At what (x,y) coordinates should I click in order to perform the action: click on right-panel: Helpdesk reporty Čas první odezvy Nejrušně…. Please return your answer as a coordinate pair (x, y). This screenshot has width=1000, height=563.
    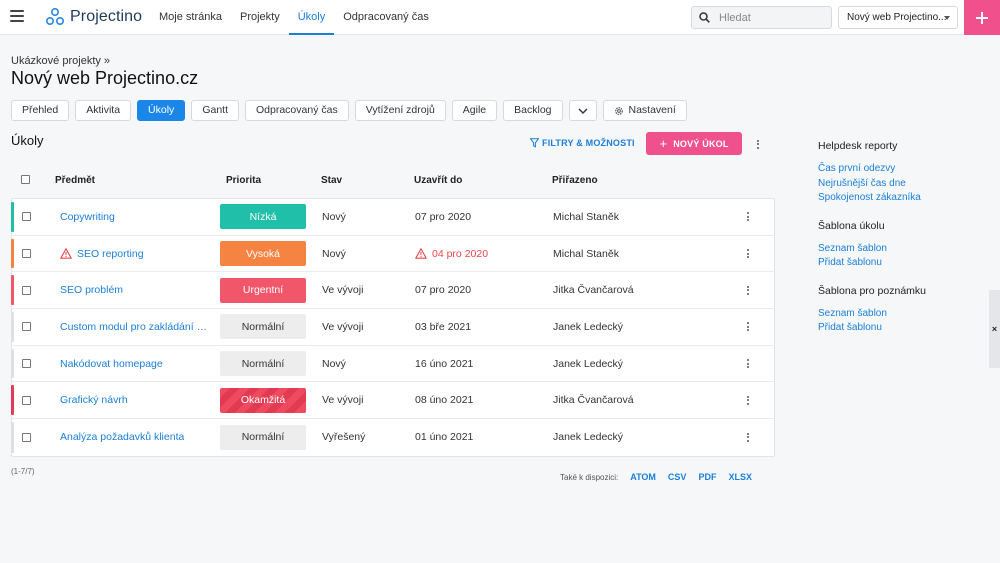
    Looking at the image, I should click on (898, 245).